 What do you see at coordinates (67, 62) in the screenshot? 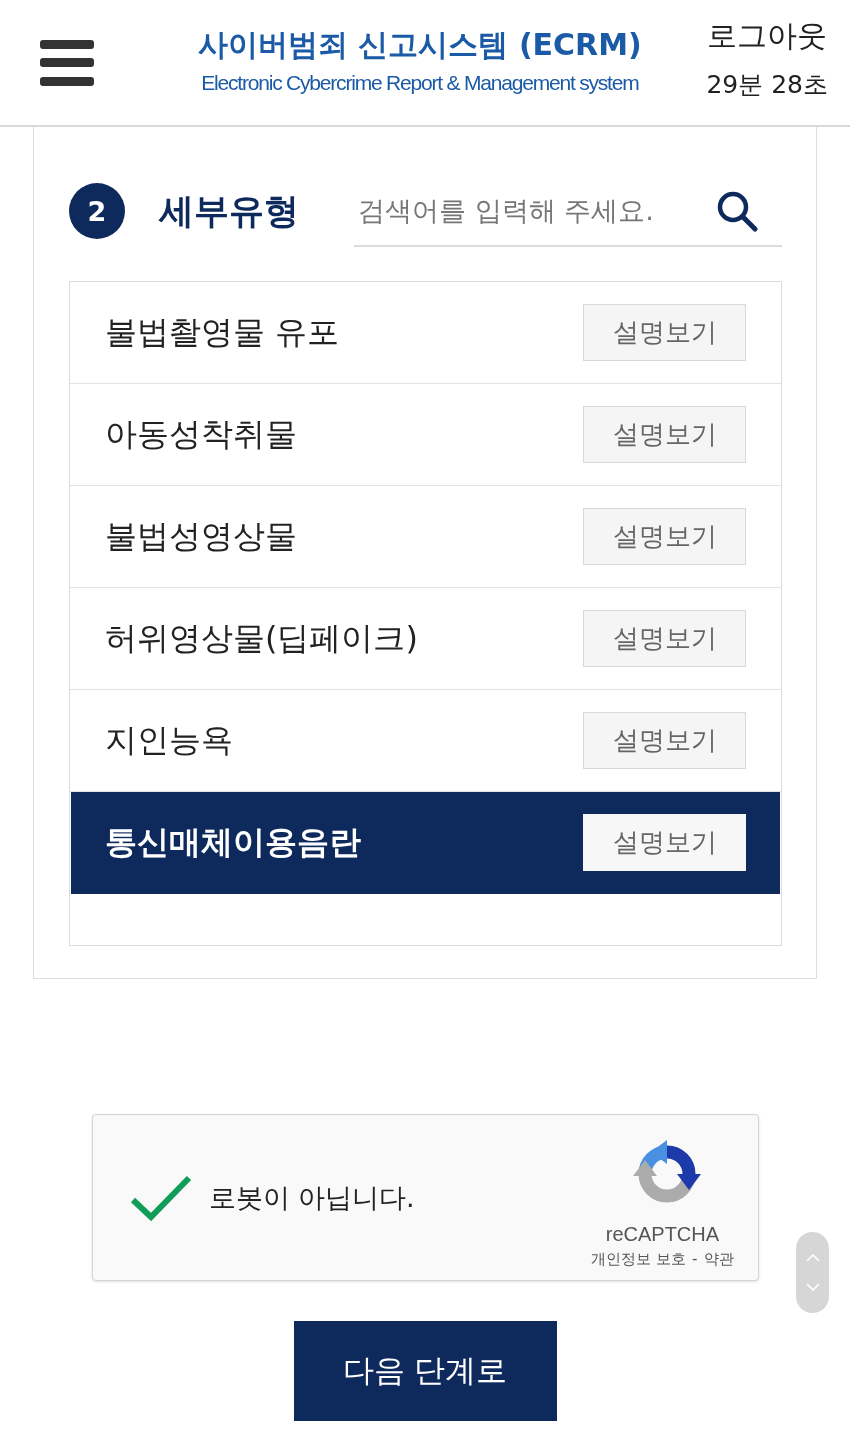
I see `menu-icon` at bounding box center [67, 62].